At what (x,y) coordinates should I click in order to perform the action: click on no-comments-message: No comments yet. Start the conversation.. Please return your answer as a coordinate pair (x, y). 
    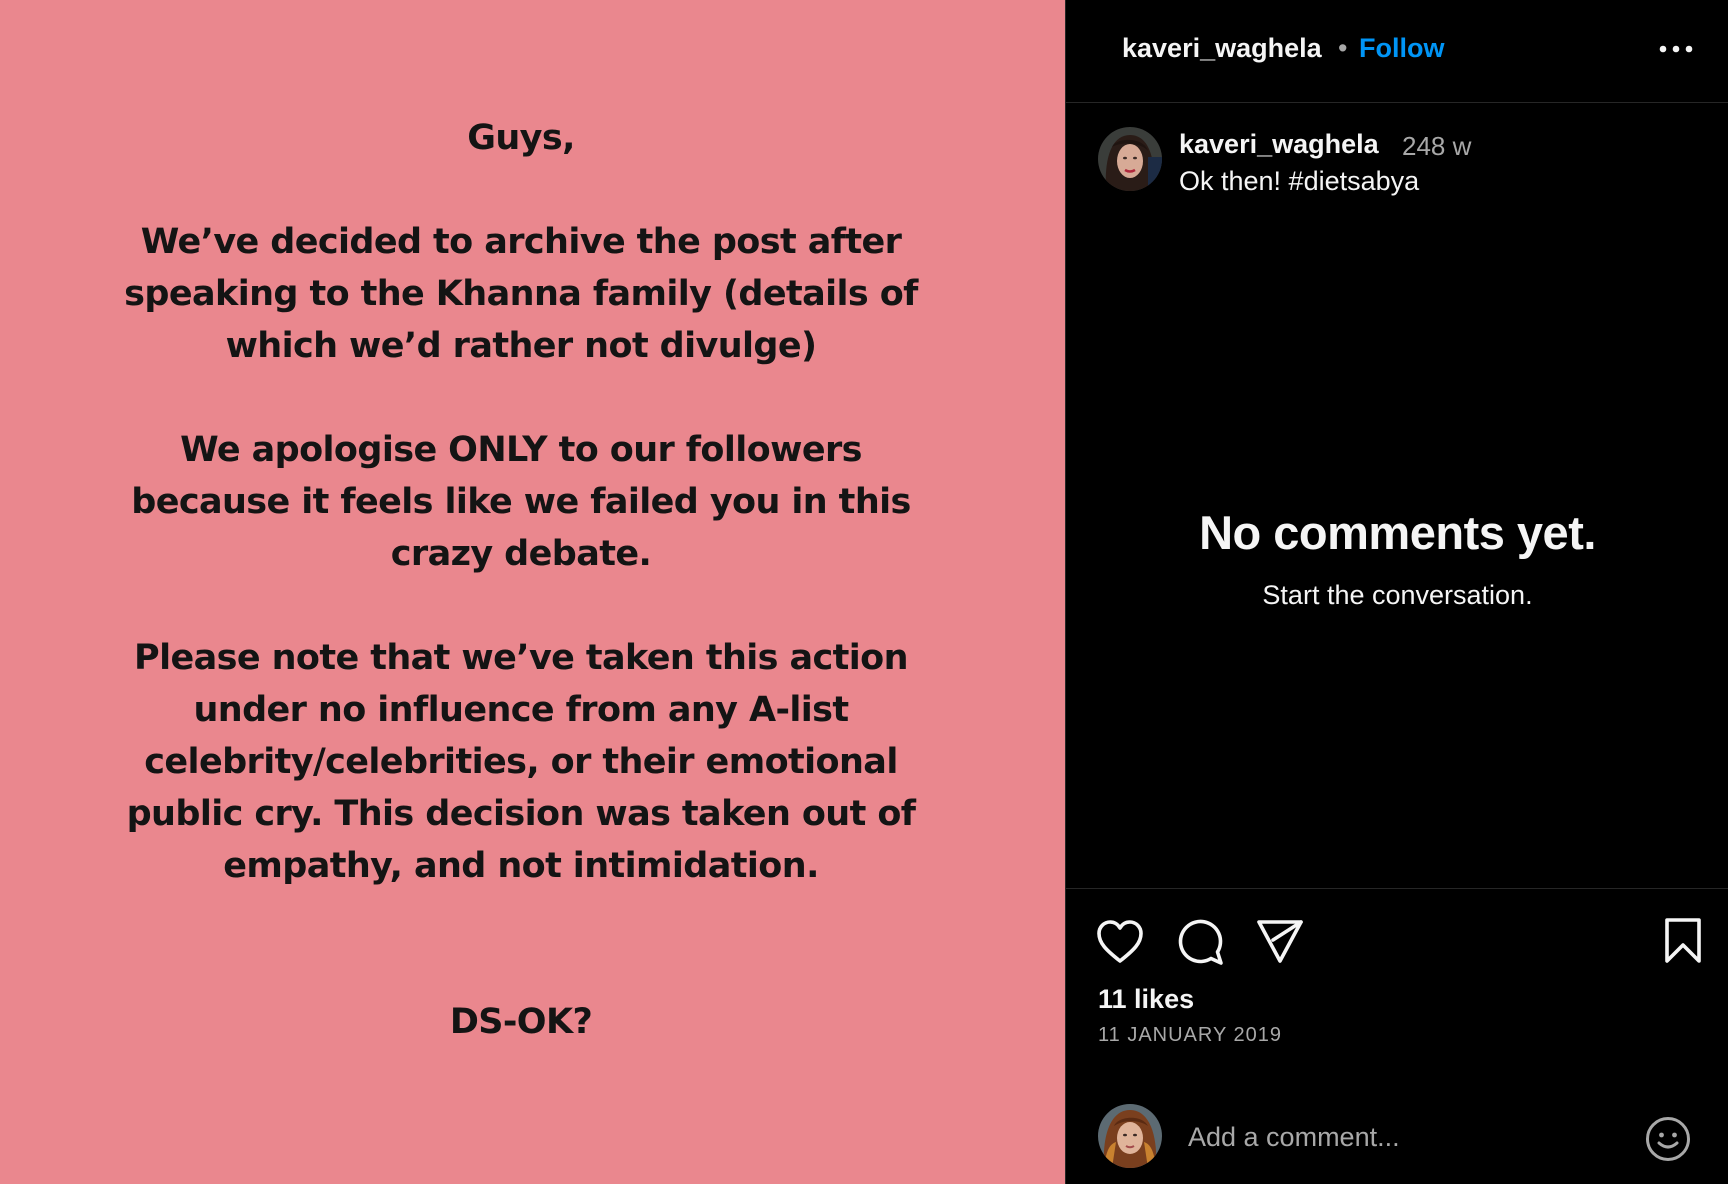
    Looking at the image, I should click on (1397, 558).